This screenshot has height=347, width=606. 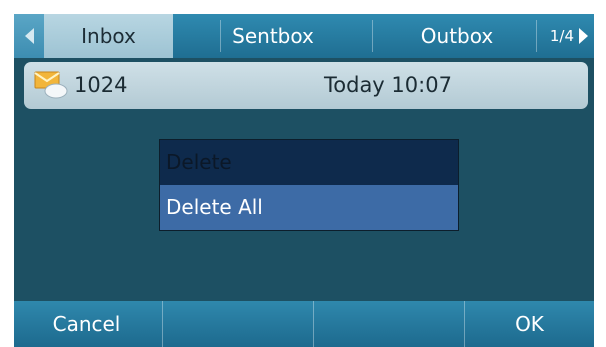 What do you see at coordinates (29, 36) in the screenshot?
I see `tab-scroll-left-icon` at bounding box center [29, 36].